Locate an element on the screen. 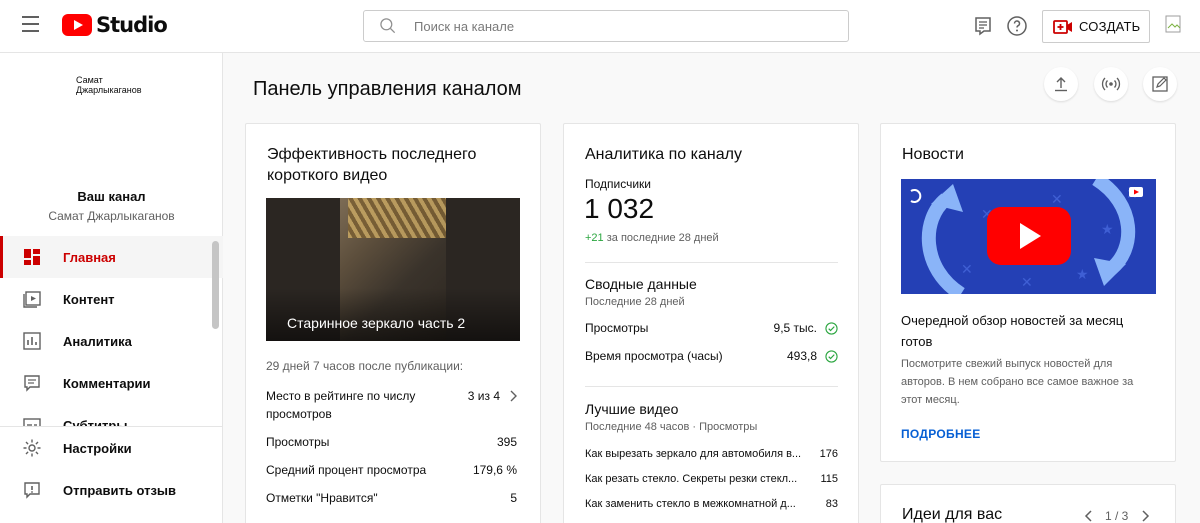  news-illustration: ★✕✕★ ✕★✕✕ is located at coordinates (1028, 236).